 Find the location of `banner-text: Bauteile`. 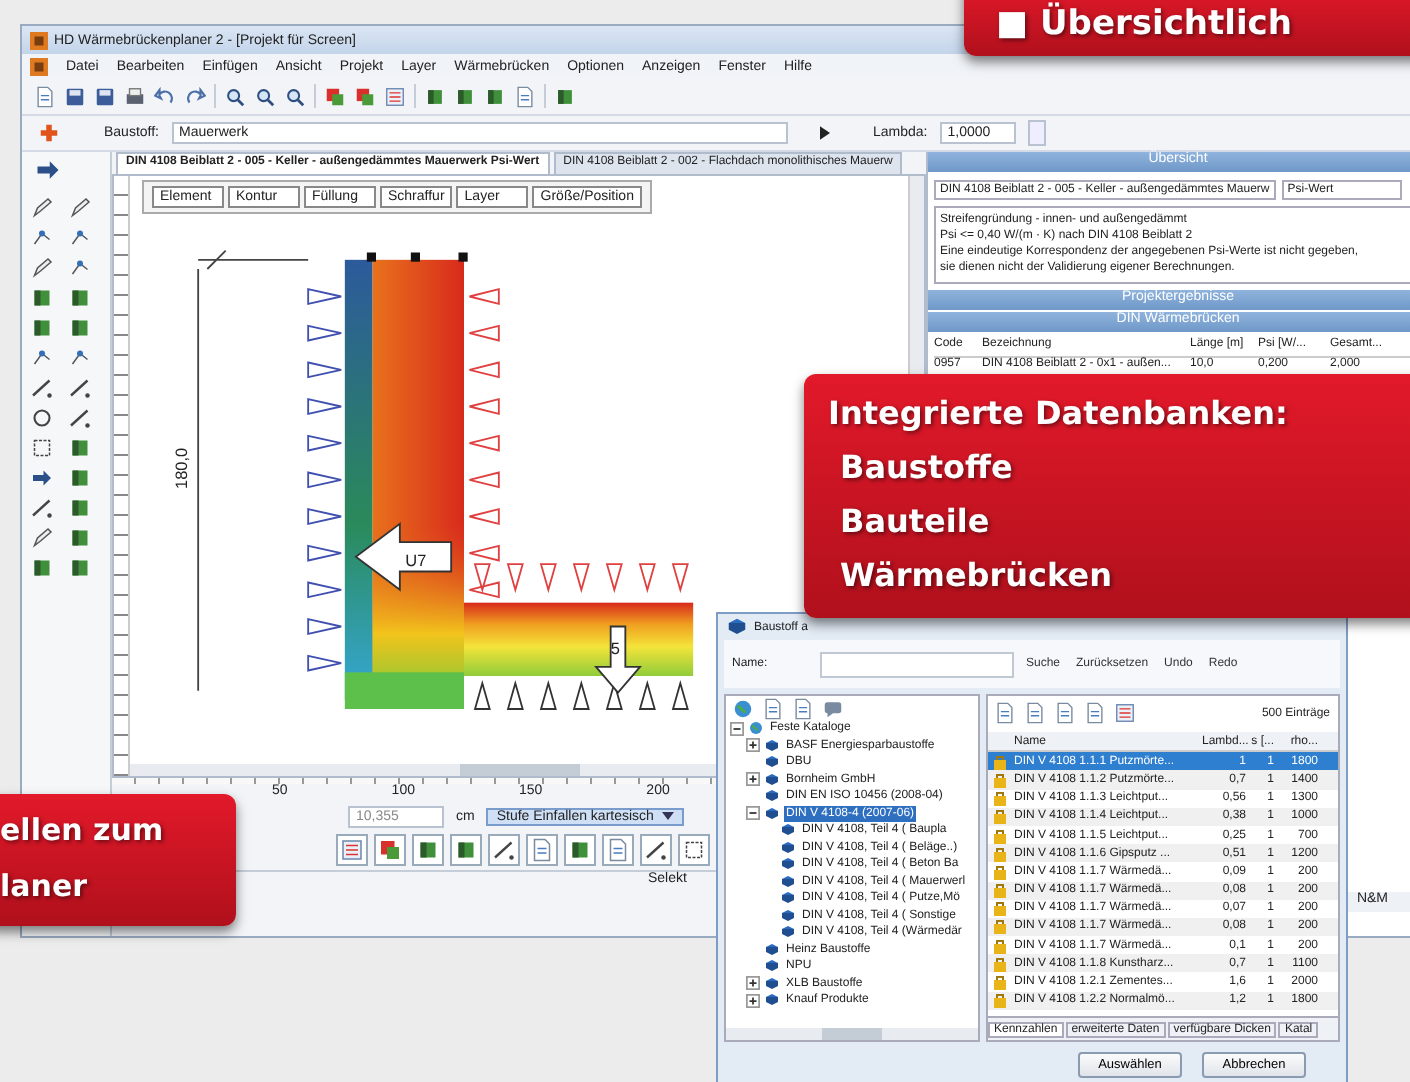

banner-text: Bauteile is located at coordinates (915, 522).